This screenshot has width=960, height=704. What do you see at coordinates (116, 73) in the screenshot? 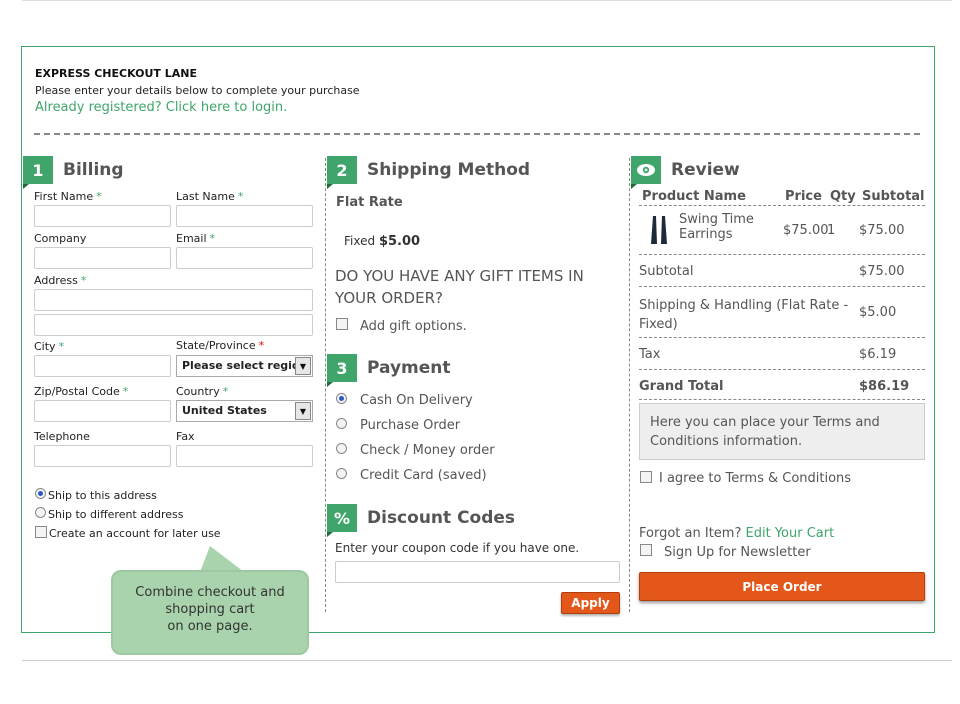
I see `page-title: EXPRESS CHECKOUT LANE` at bounding box center [116, 73].